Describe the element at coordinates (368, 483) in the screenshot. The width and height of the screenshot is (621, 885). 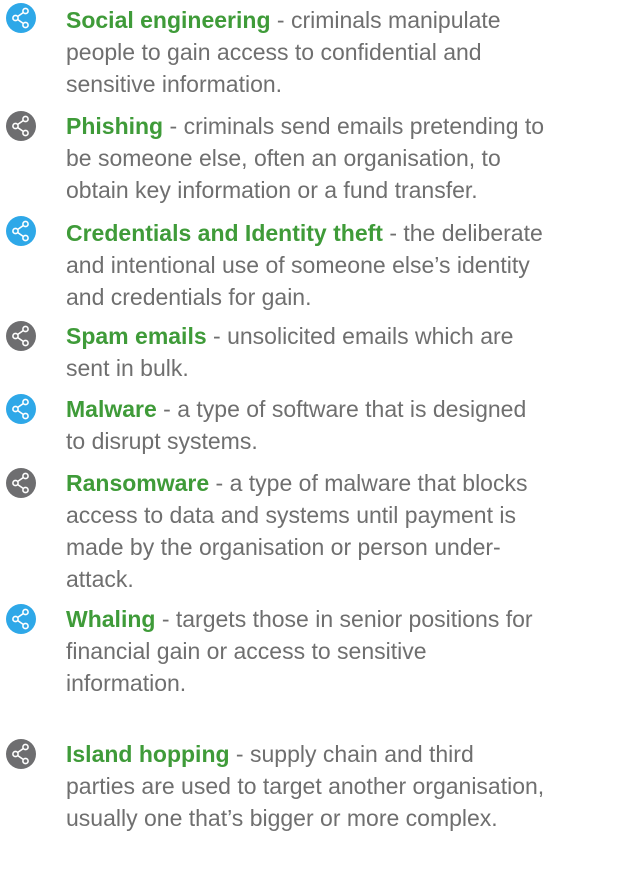
I see `description-text: - a type of malware that blocks` at that location.